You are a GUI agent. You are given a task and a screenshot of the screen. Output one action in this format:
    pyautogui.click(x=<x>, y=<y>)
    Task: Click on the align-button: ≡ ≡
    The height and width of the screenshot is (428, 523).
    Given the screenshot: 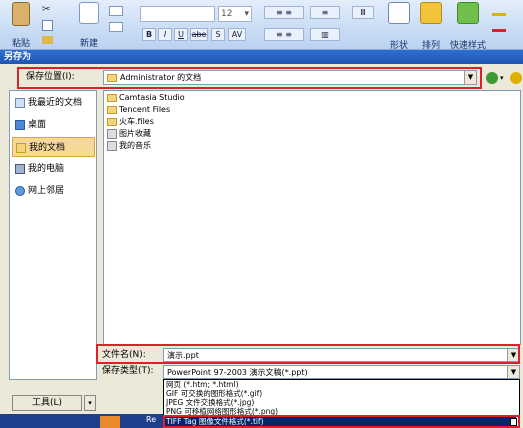 What is the action you would take?
    pyautogui.click(x=284, y=34)
    